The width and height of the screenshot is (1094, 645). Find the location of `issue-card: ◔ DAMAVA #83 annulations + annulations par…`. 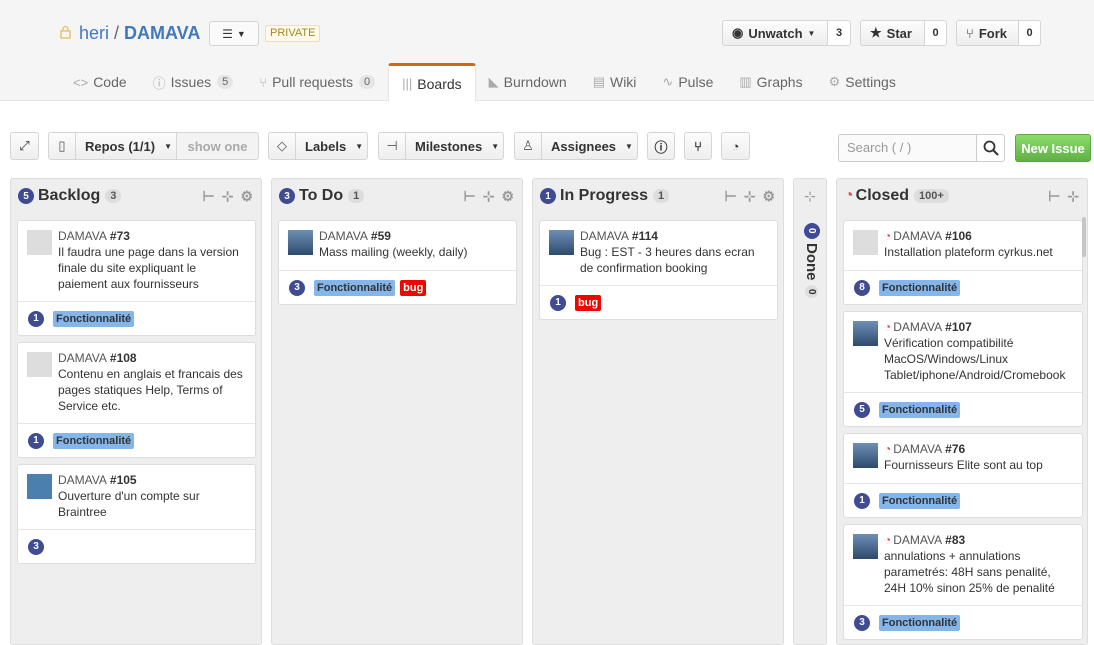

issue-card: ◔ DAMAVA #83 annulations + annulations par… is located at coordinates (963, 582).